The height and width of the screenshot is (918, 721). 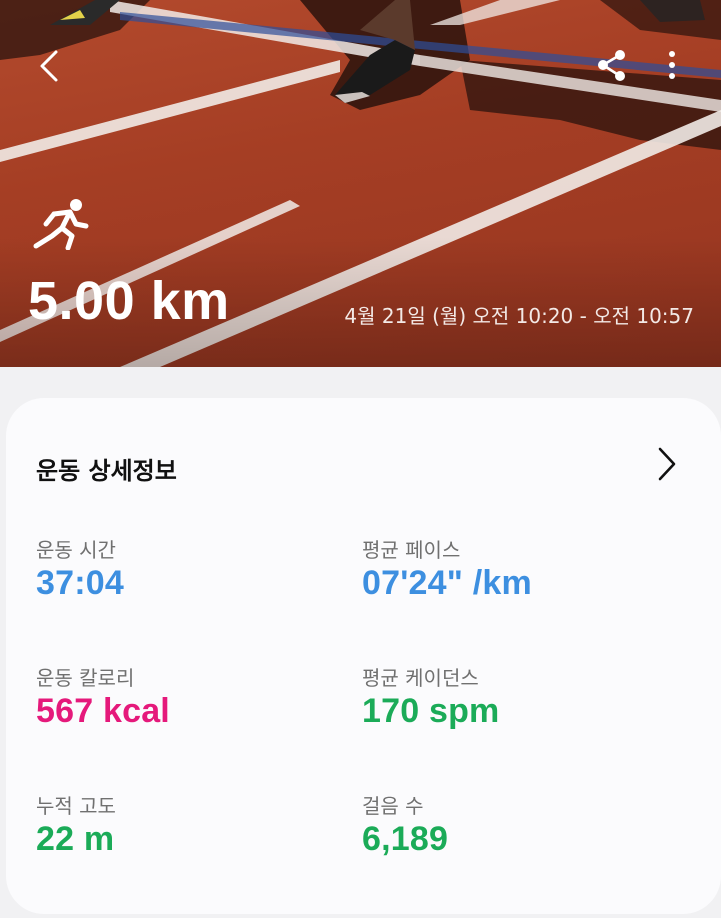 I want to click on more-options-button, so click(x=672, y=66).